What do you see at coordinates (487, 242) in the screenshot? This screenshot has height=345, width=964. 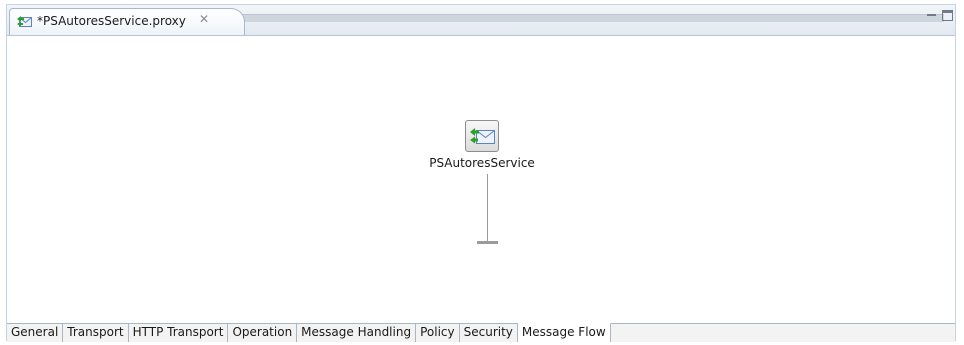 I see `flow-end-marker` at bounding box center [487, 242].